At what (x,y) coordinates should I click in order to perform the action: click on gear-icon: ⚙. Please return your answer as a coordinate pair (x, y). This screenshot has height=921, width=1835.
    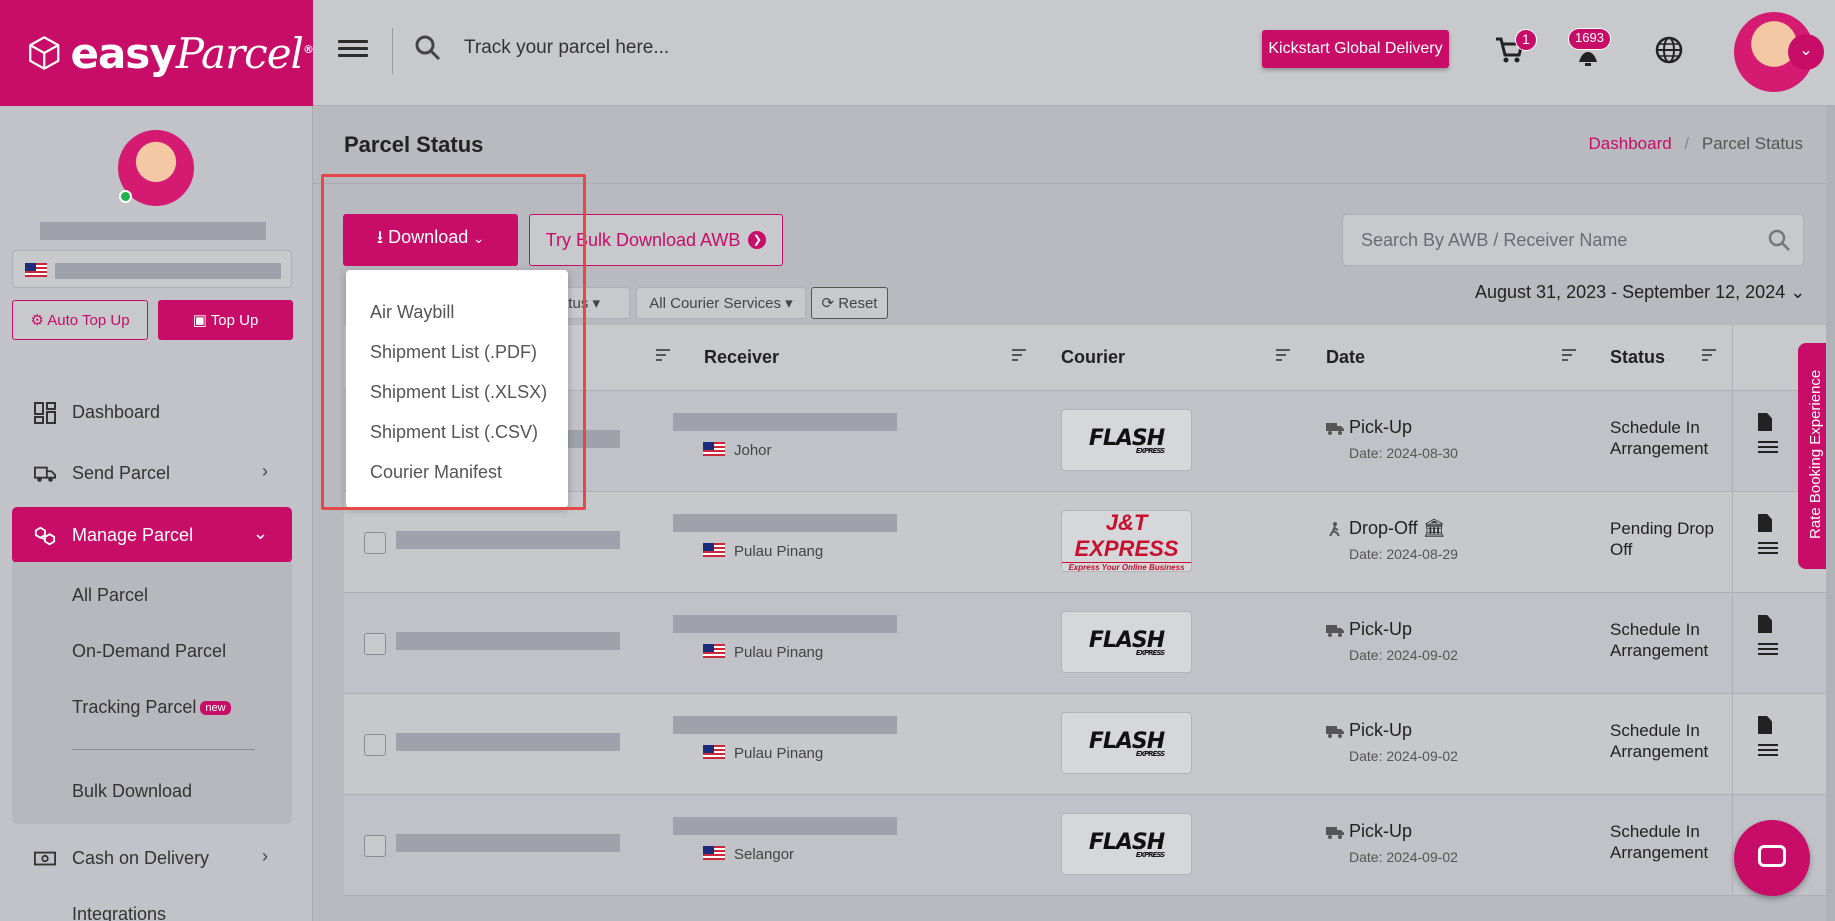
    Looking at the image, I should click on (37, 320).